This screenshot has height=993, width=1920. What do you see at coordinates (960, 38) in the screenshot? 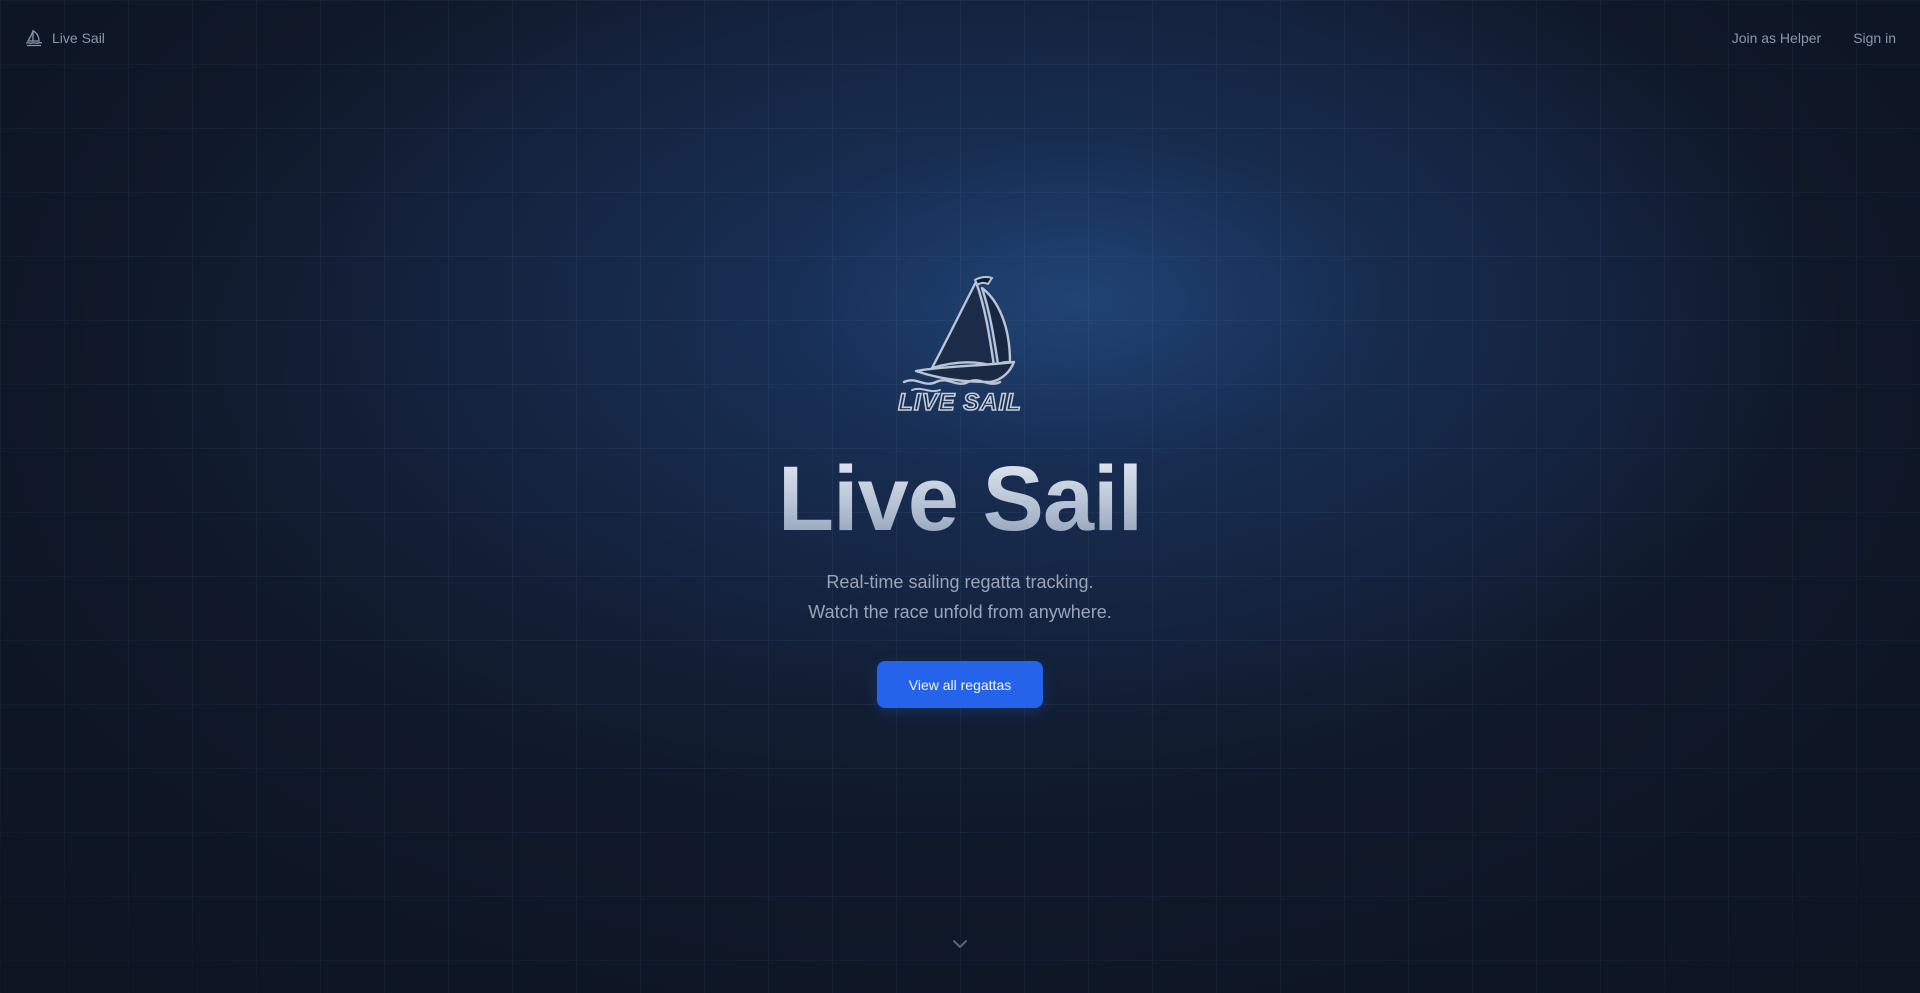
I see `top-nav: Live Sail Join as Helper Sign in` at bounding box center [960, 38].